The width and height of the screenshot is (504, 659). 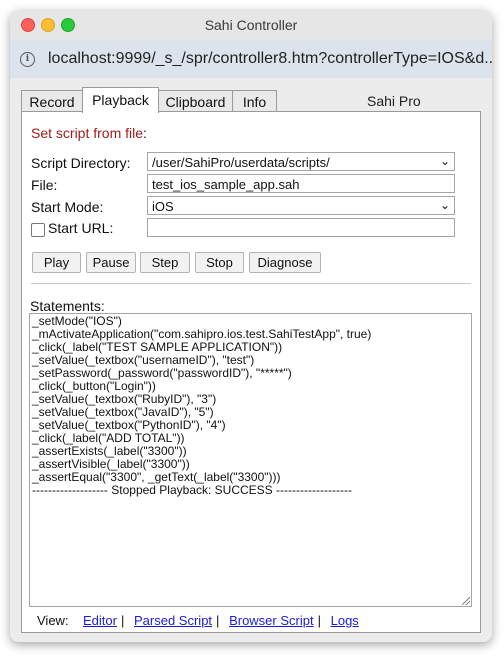 What do you see at coordinates (254, 101) in the screenshot?
I see `tab-info: Info` at bounding box center [254, 101].